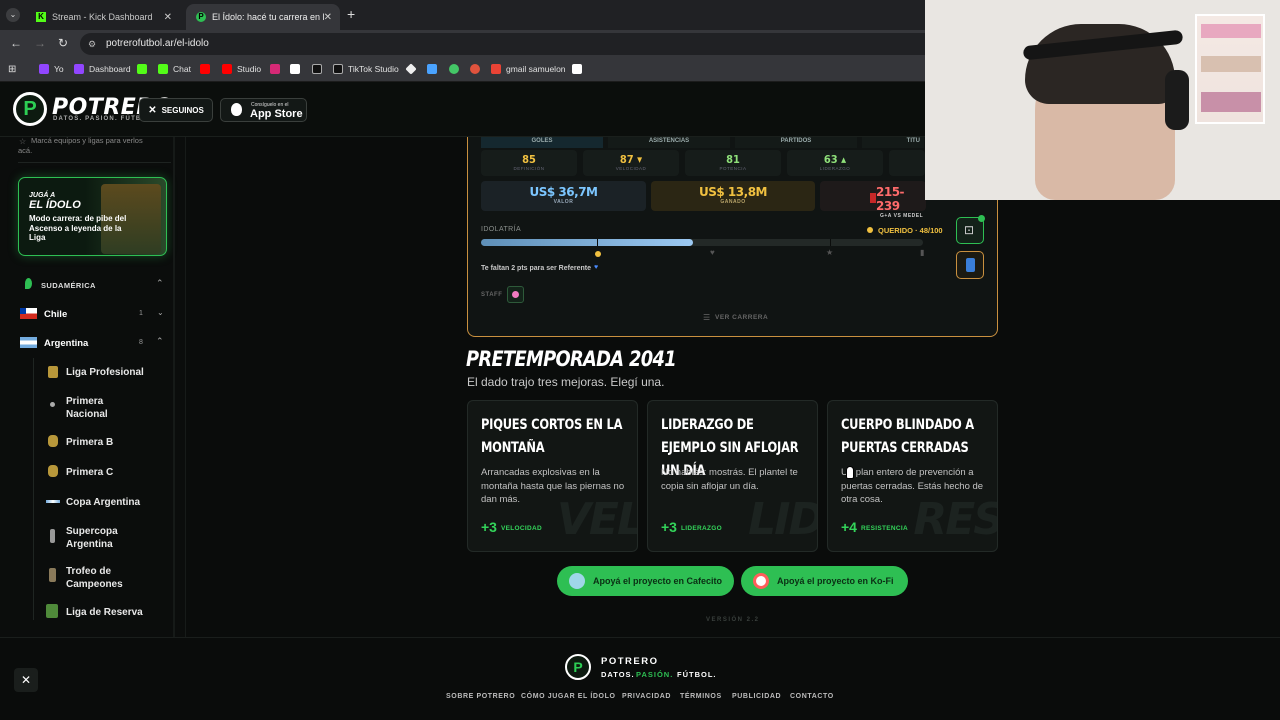 This screenshot has width=1280, height=720. I want to click on league-primera-c: Primera C, so click(89, 472).